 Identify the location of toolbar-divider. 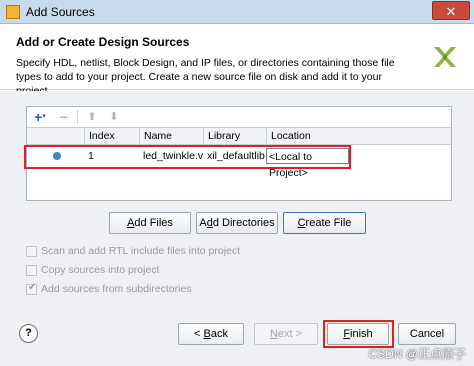
(77, 117).